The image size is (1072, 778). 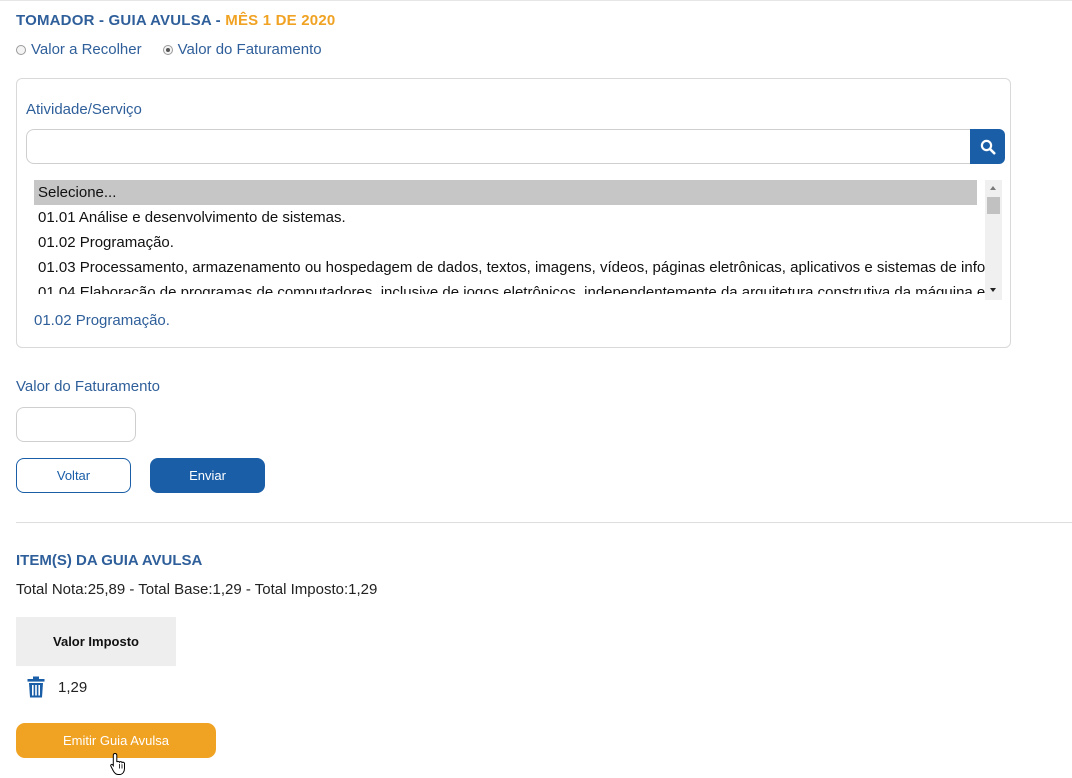 I want to click on radio-valor-do-faturamento: Valor do Faturamento, so click(x=242, y=49).